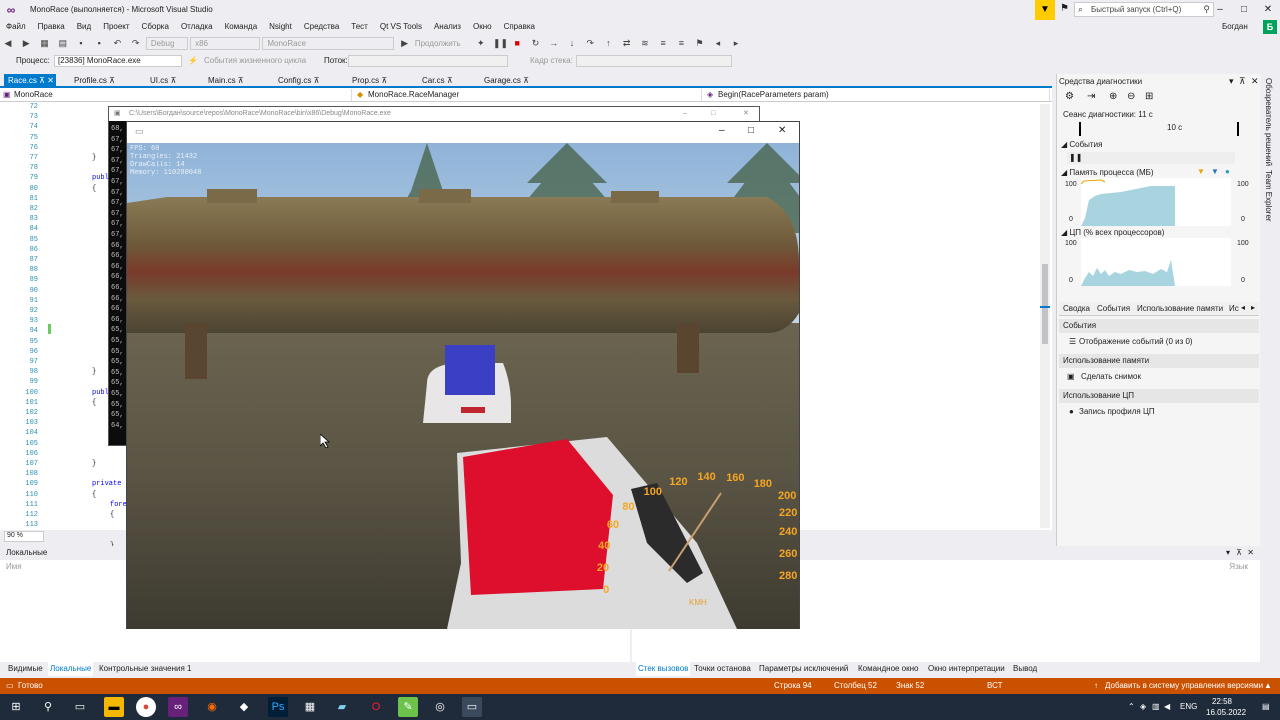 This screenshot has width=1280, height=720. Describe the element at coordinates (1131, 96) in the screenshot. I see `zoom-out-icon: ⊖` at that location.